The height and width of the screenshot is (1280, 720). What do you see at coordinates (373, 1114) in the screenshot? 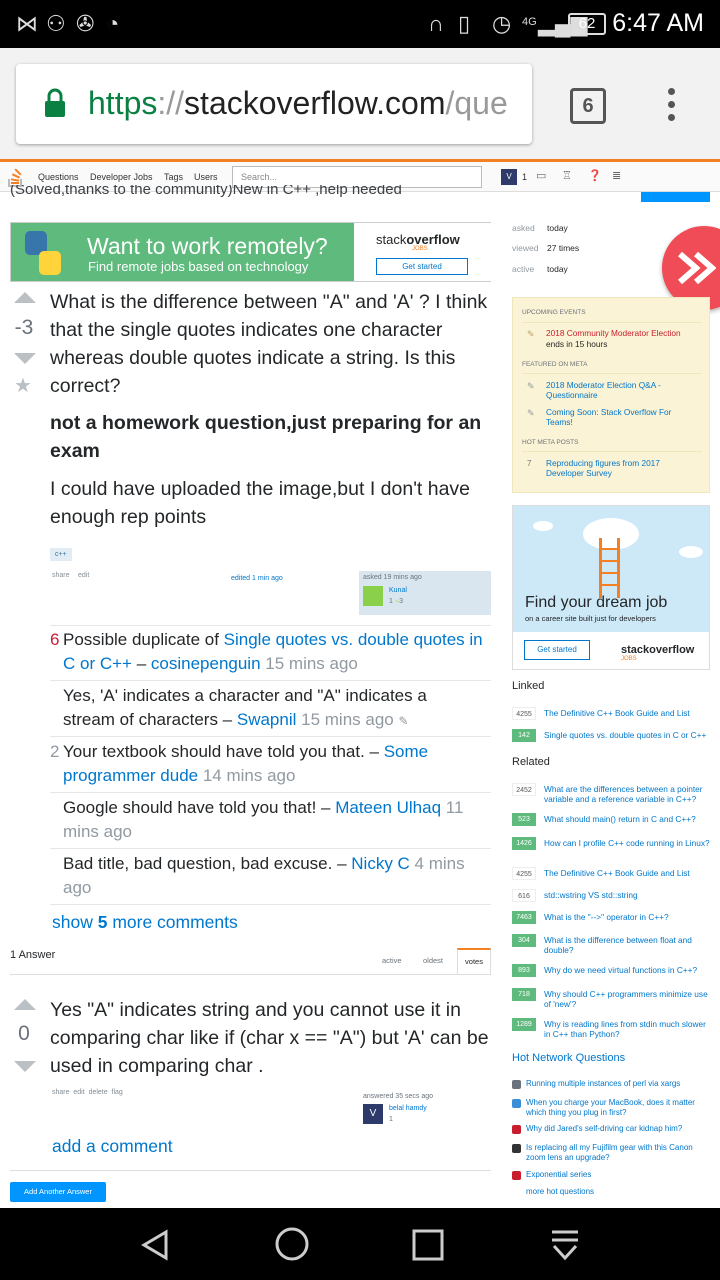
I see `answerer-avatar: V` at bounding box center [373, 1114].